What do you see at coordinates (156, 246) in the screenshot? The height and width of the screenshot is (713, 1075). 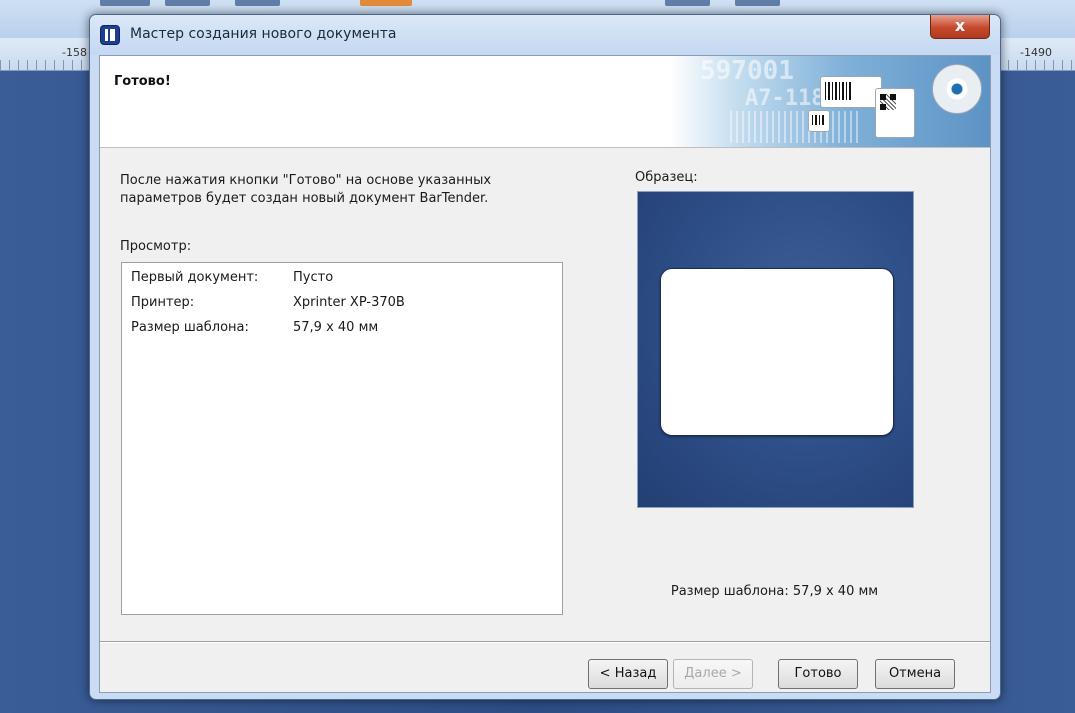 I see `preview-label: Просмотр:` at bounding box center [156, 246].